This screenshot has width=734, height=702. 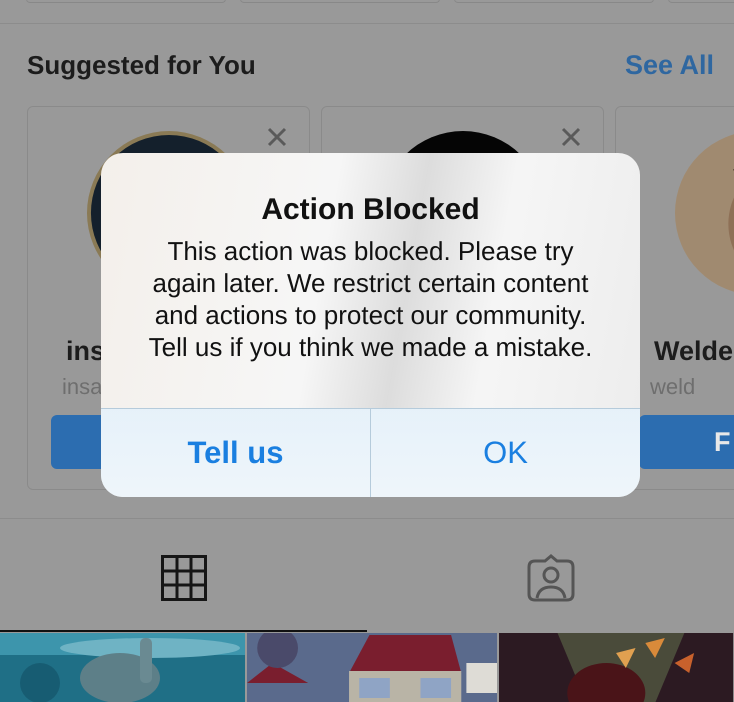 What do you see at coordinates (686, 442) in the screenshot?
I see `follow-button: F` at bounding box center [686, 442].